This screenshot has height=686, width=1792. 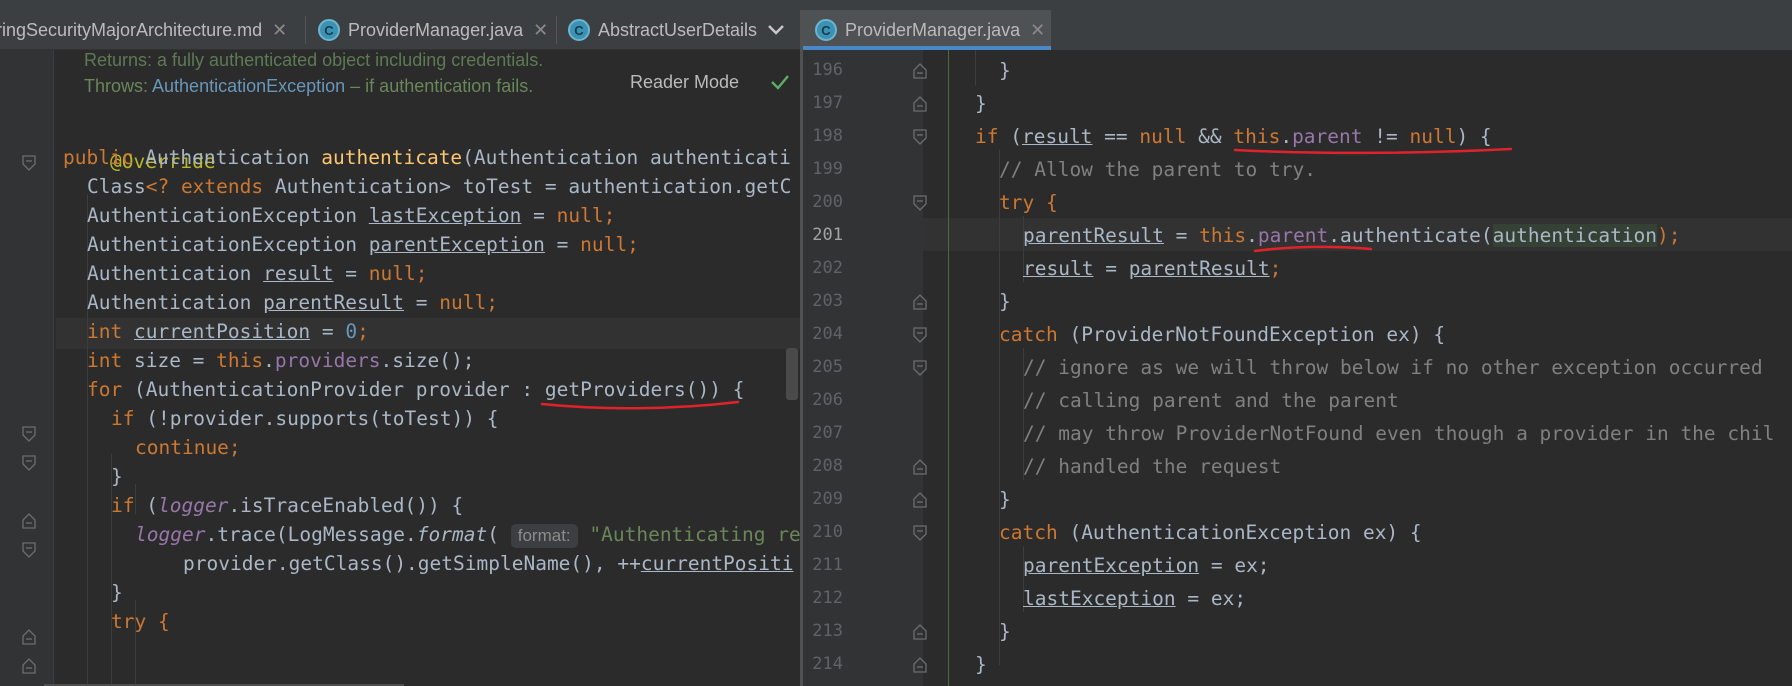 What do you see at coordinates (896, 5) in the screenshot?
I see `window-top-strip` at bounding box center [896, 5].